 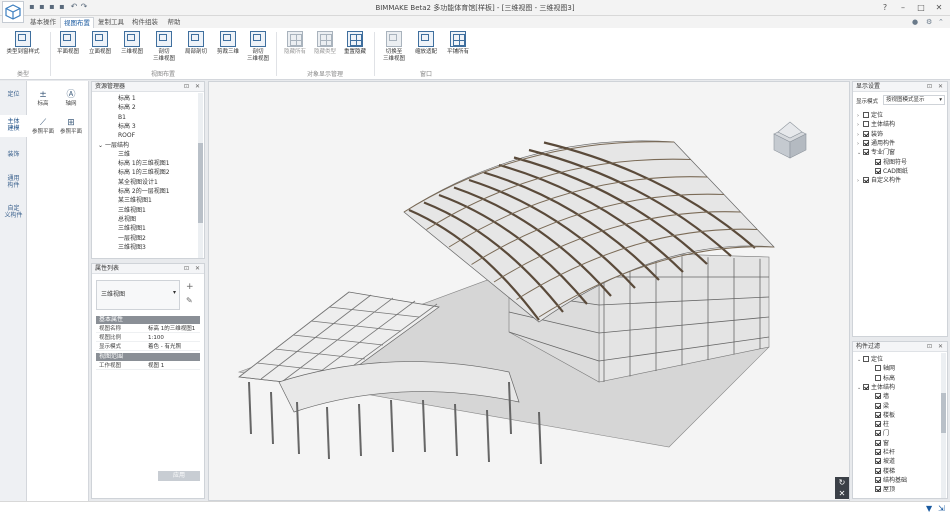 I want to click on display-mode-select: 按视图模式显示 ▾, so click(x=914, y=100).